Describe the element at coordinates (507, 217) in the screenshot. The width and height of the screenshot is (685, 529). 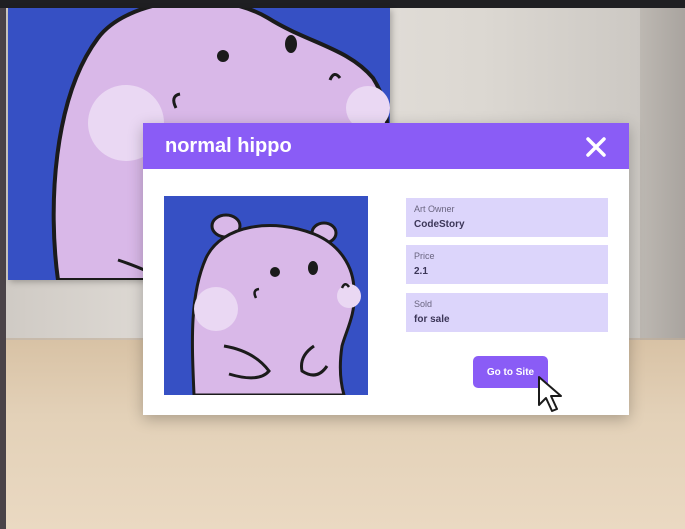
I see `art-owner-field: Art Owner CodeStory` at that location.